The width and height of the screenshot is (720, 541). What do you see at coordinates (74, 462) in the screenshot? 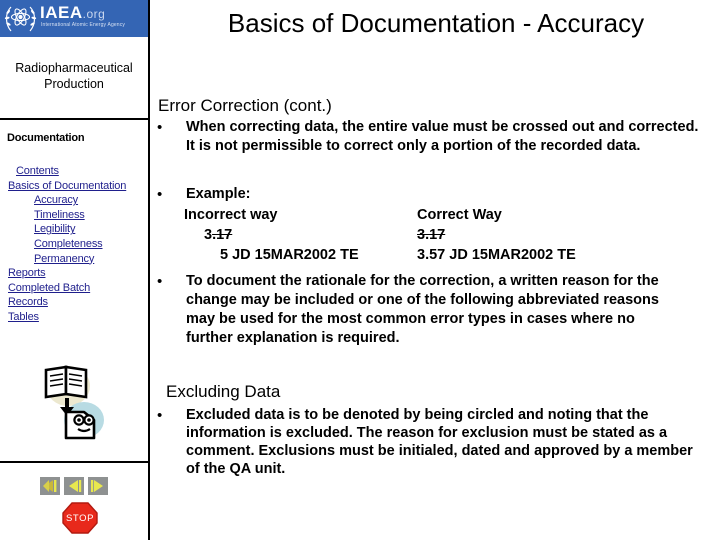
I see `sidebar-divider-bottom` at bounding box center [74, 462].